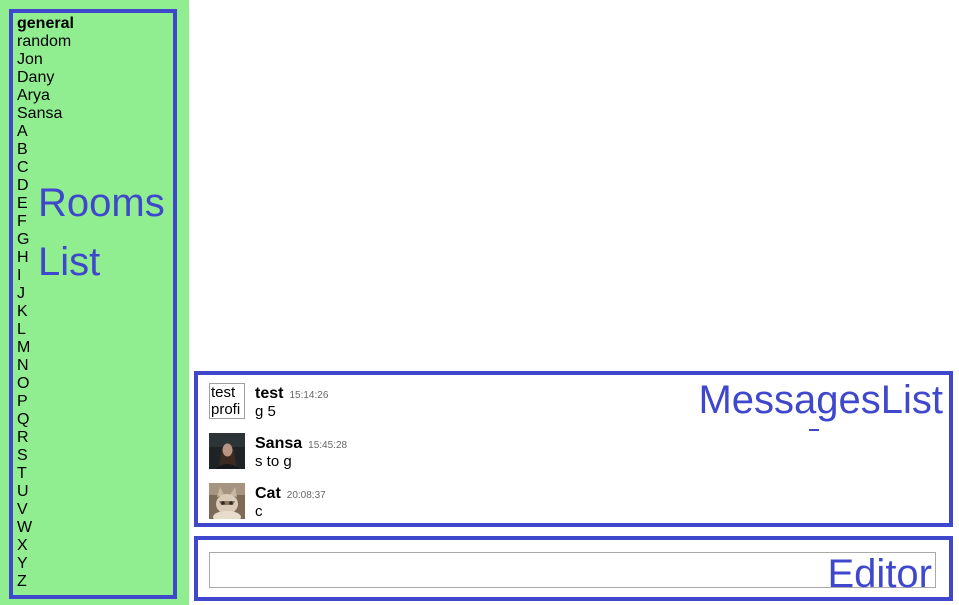 The height and width of the screenshot is (605, 959). Describe the element at coordinates (45, 114) in the screenshot. I see `room-item-sansa: Sansa` at that location.